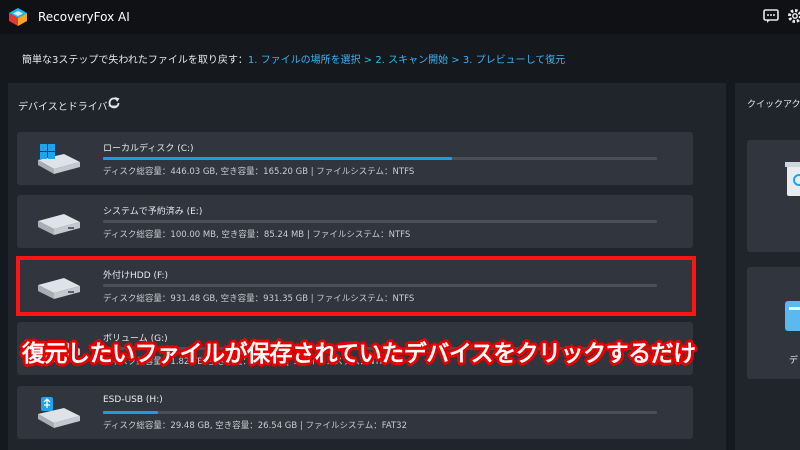  Describe the element at coordinates (59, 412) in the screenshot. I see `usb-drive-icon` at that location.